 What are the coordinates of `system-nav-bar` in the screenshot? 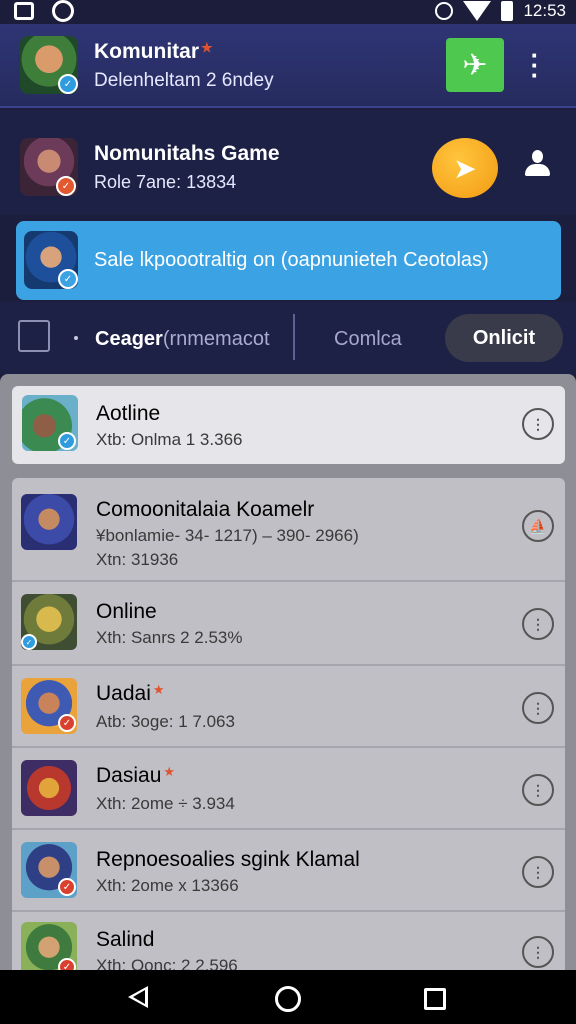 It's located at (288, 997).